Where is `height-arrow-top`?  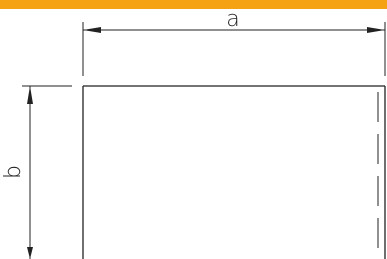 height-arrow-top is located at coordinates (30, 95).